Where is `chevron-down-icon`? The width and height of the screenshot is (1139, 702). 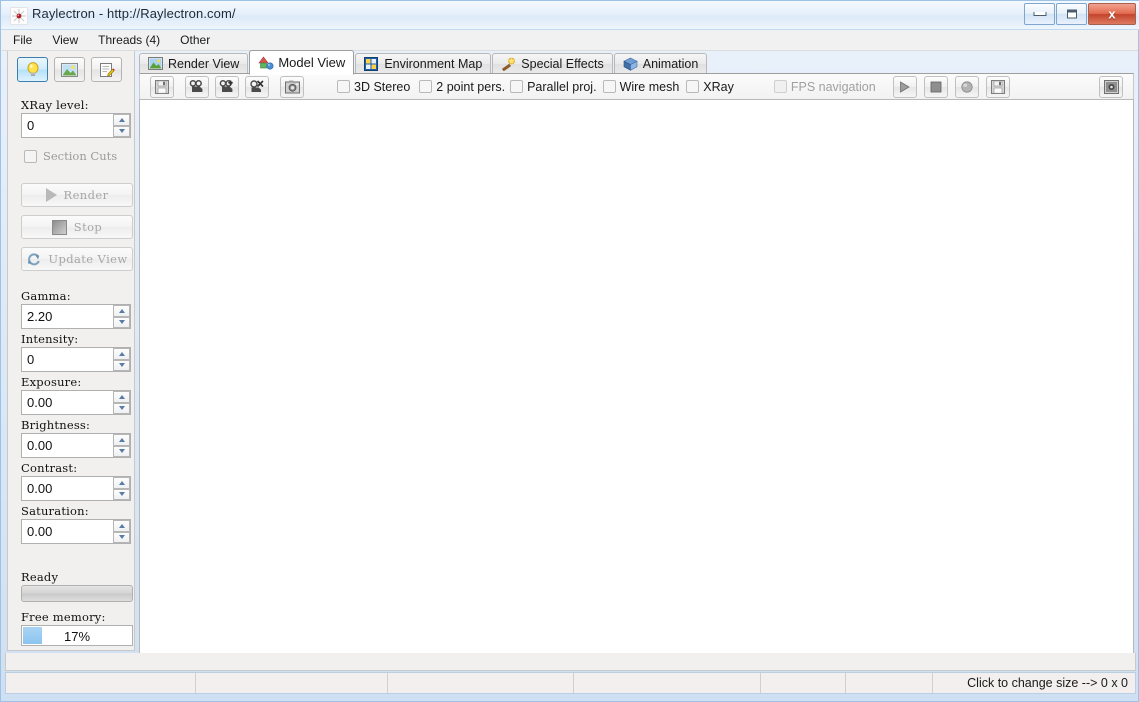 chevron-down-icon is located at coordinates (121, 322).